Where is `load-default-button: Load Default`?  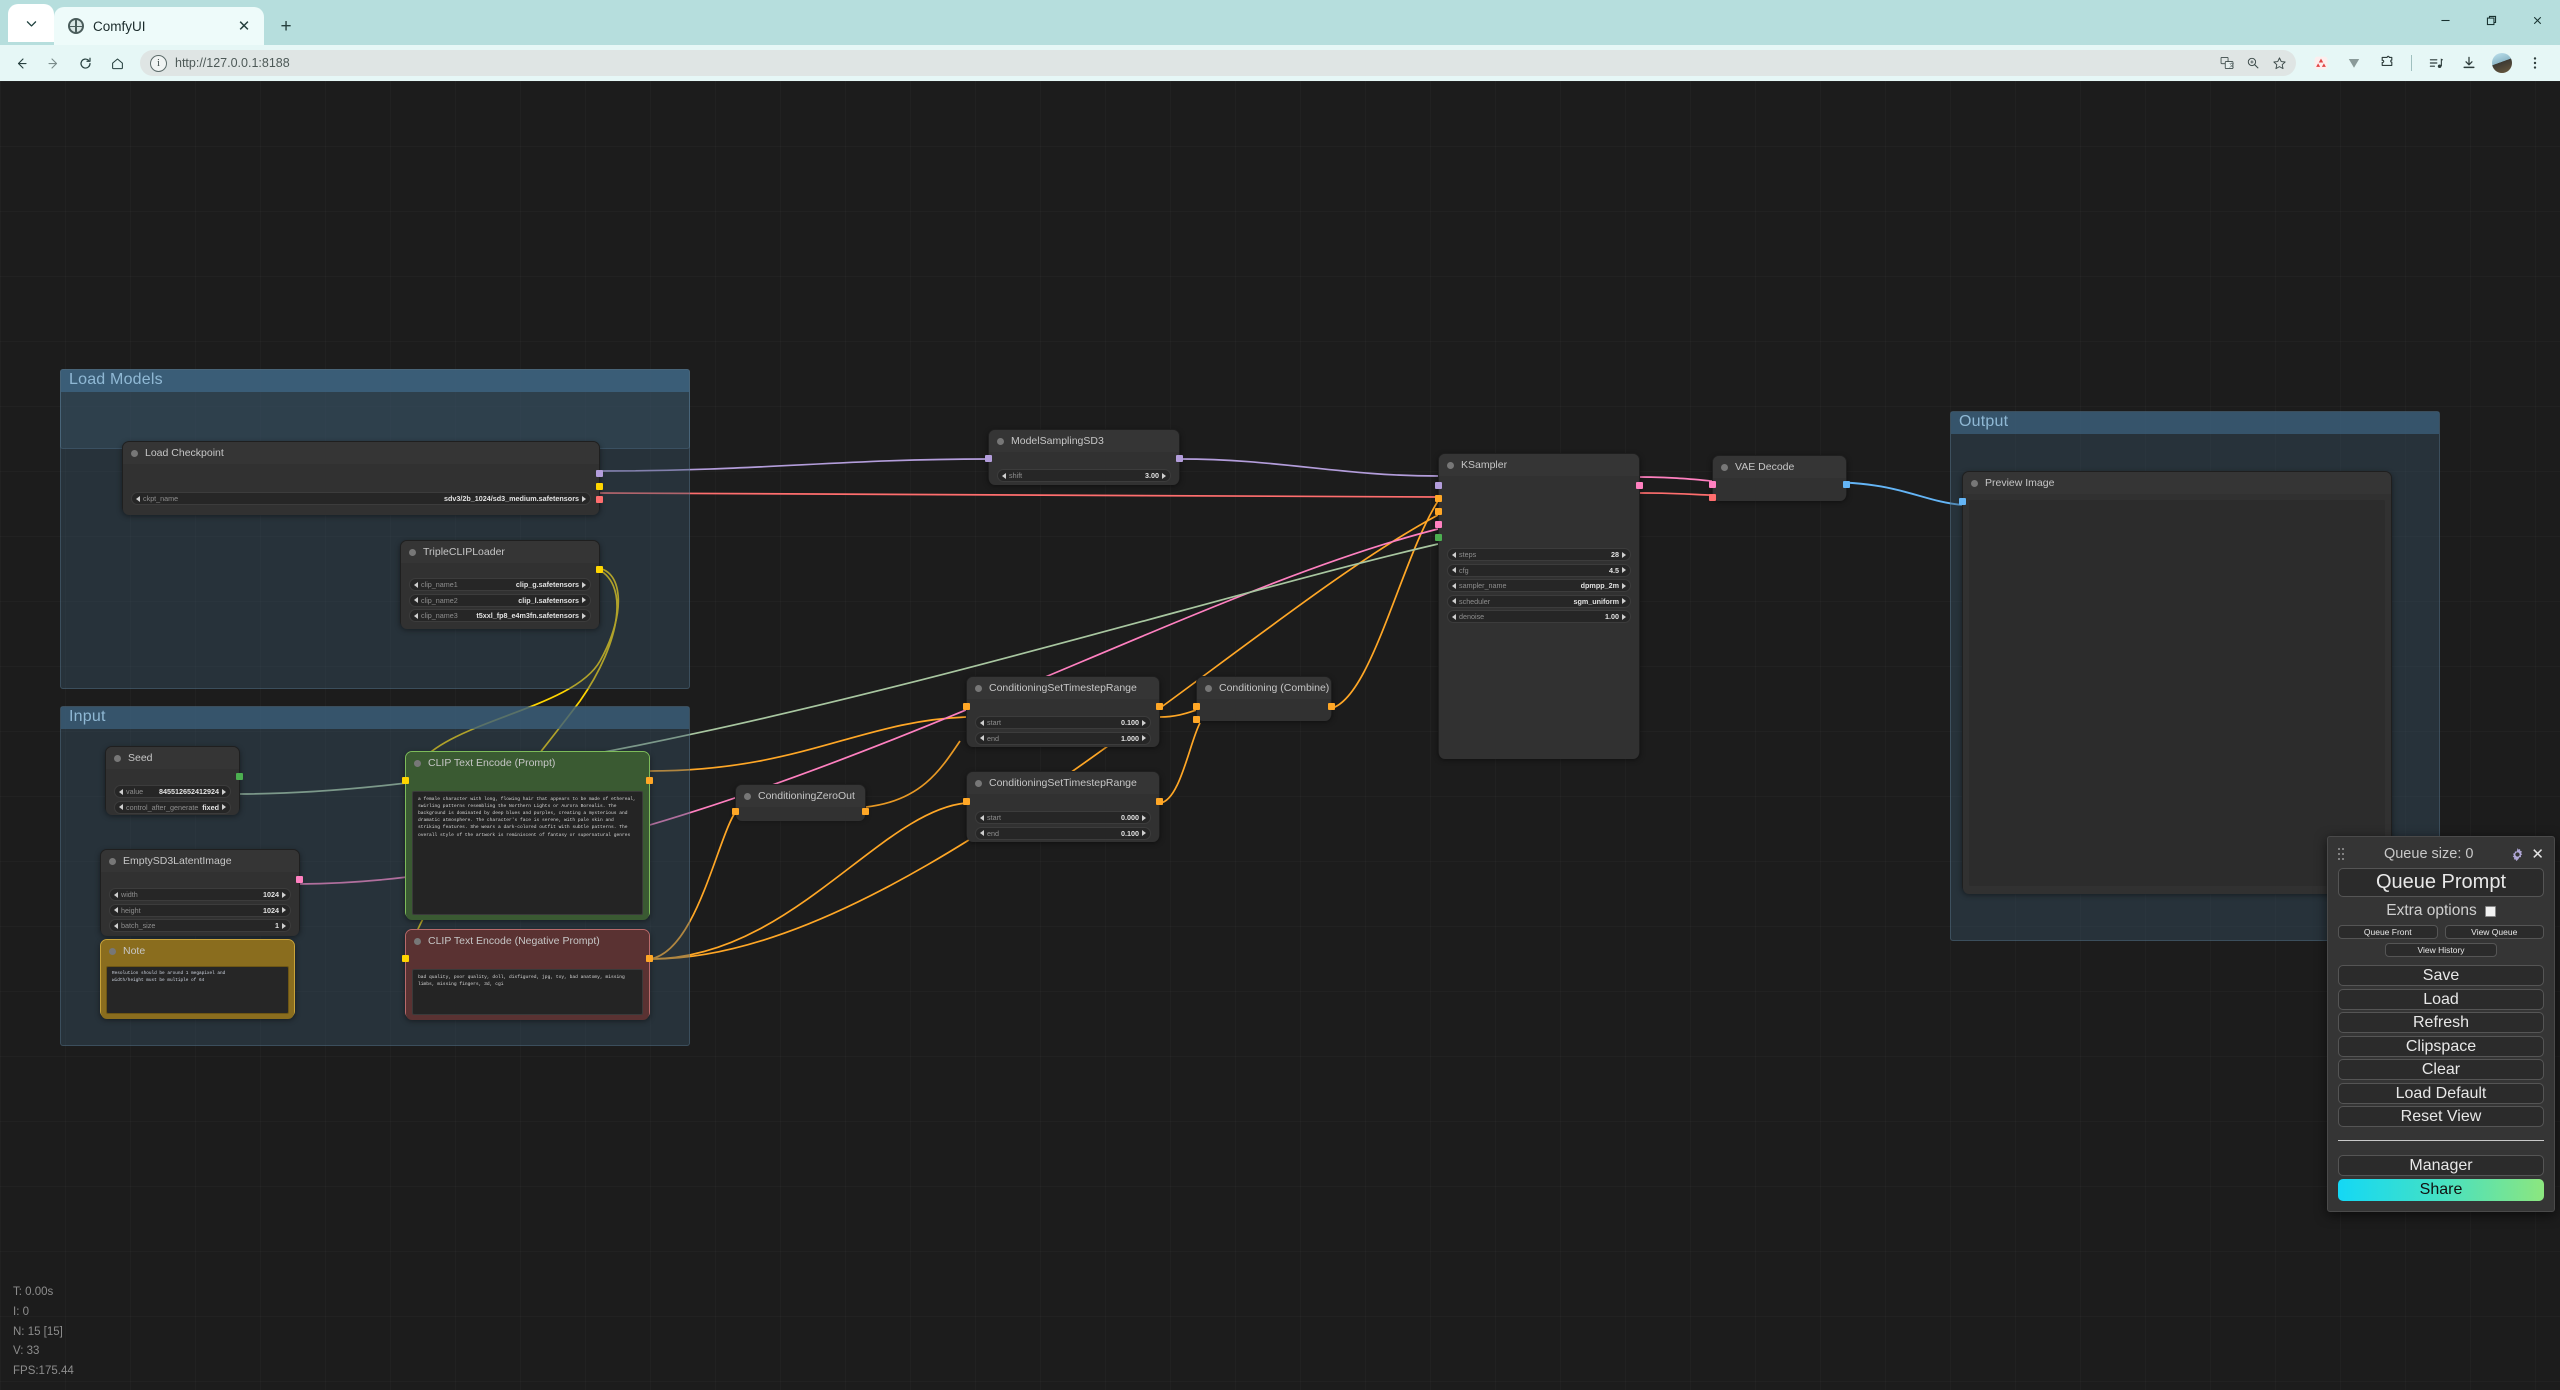
load-default-button: Load Default is located at coordinates (2441, 1093).